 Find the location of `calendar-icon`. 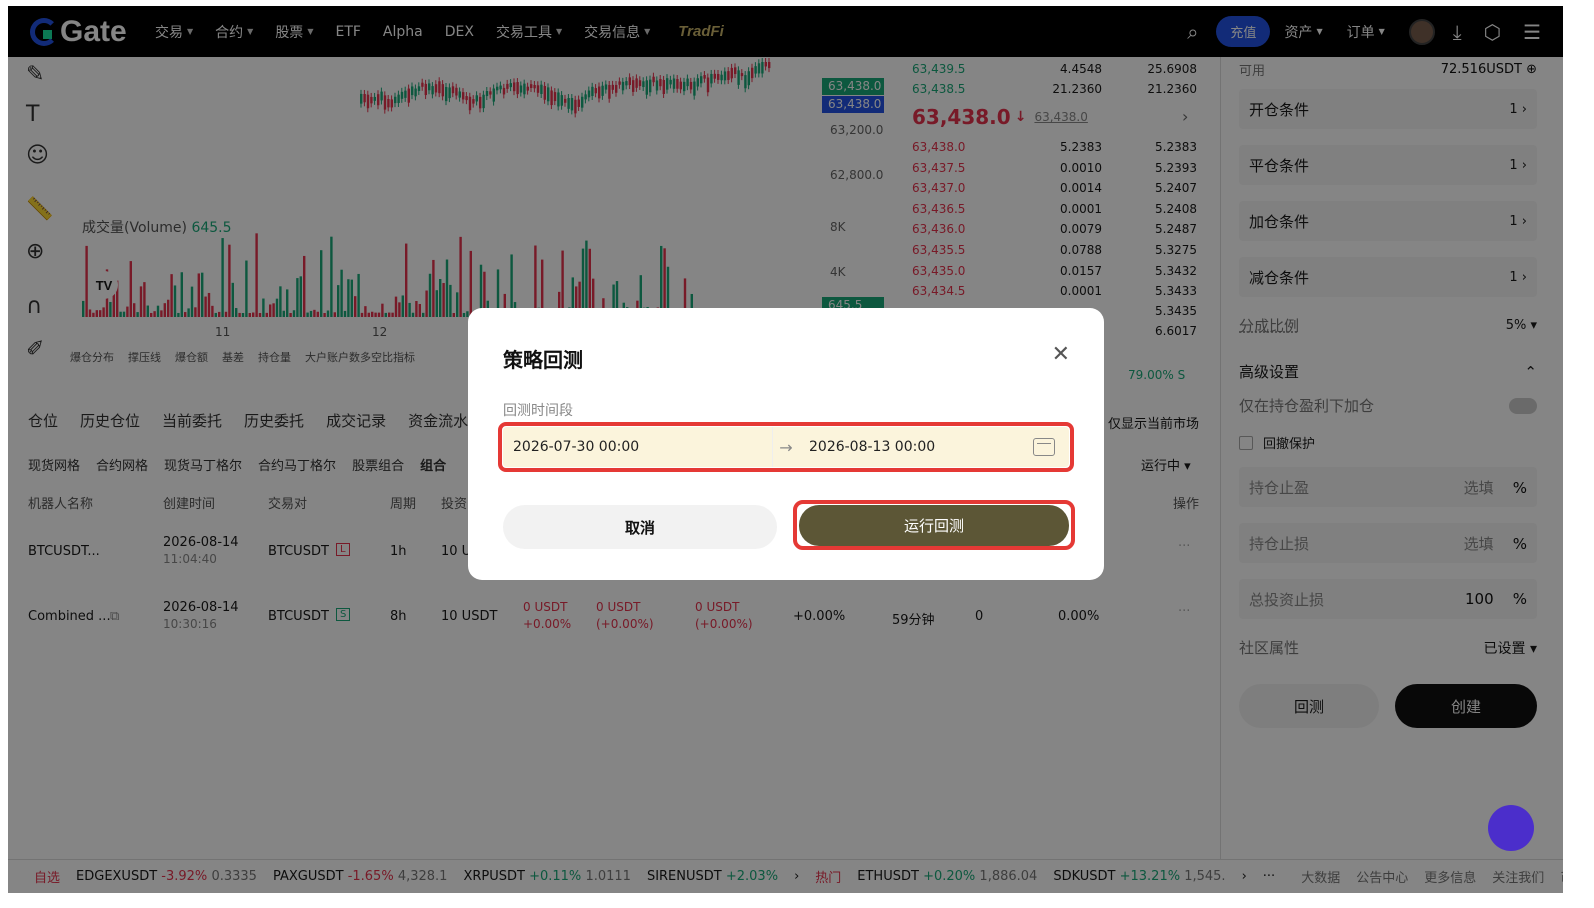

calendar-icon is located at coordinates (1044, 447).